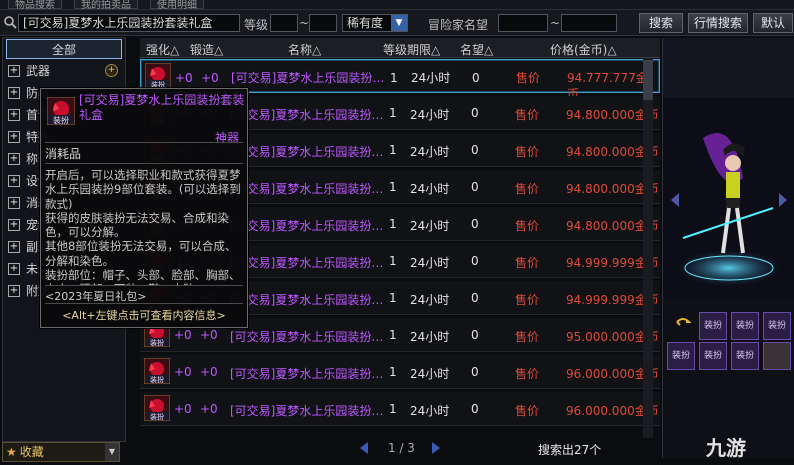 The image size is (794, 465). What do you see at coordinates (777, 356) in the screenshot?
I see `equip-slot-skin` at bounding box center [777, 356].